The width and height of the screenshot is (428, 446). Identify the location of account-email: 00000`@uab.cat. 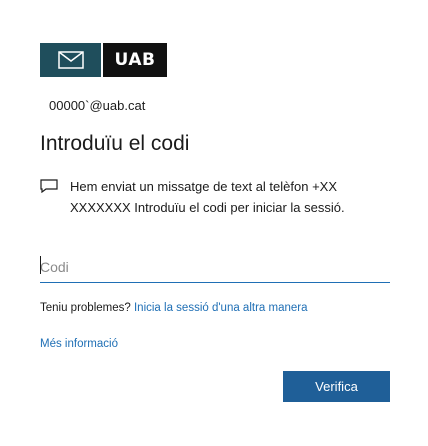
(97, 105).